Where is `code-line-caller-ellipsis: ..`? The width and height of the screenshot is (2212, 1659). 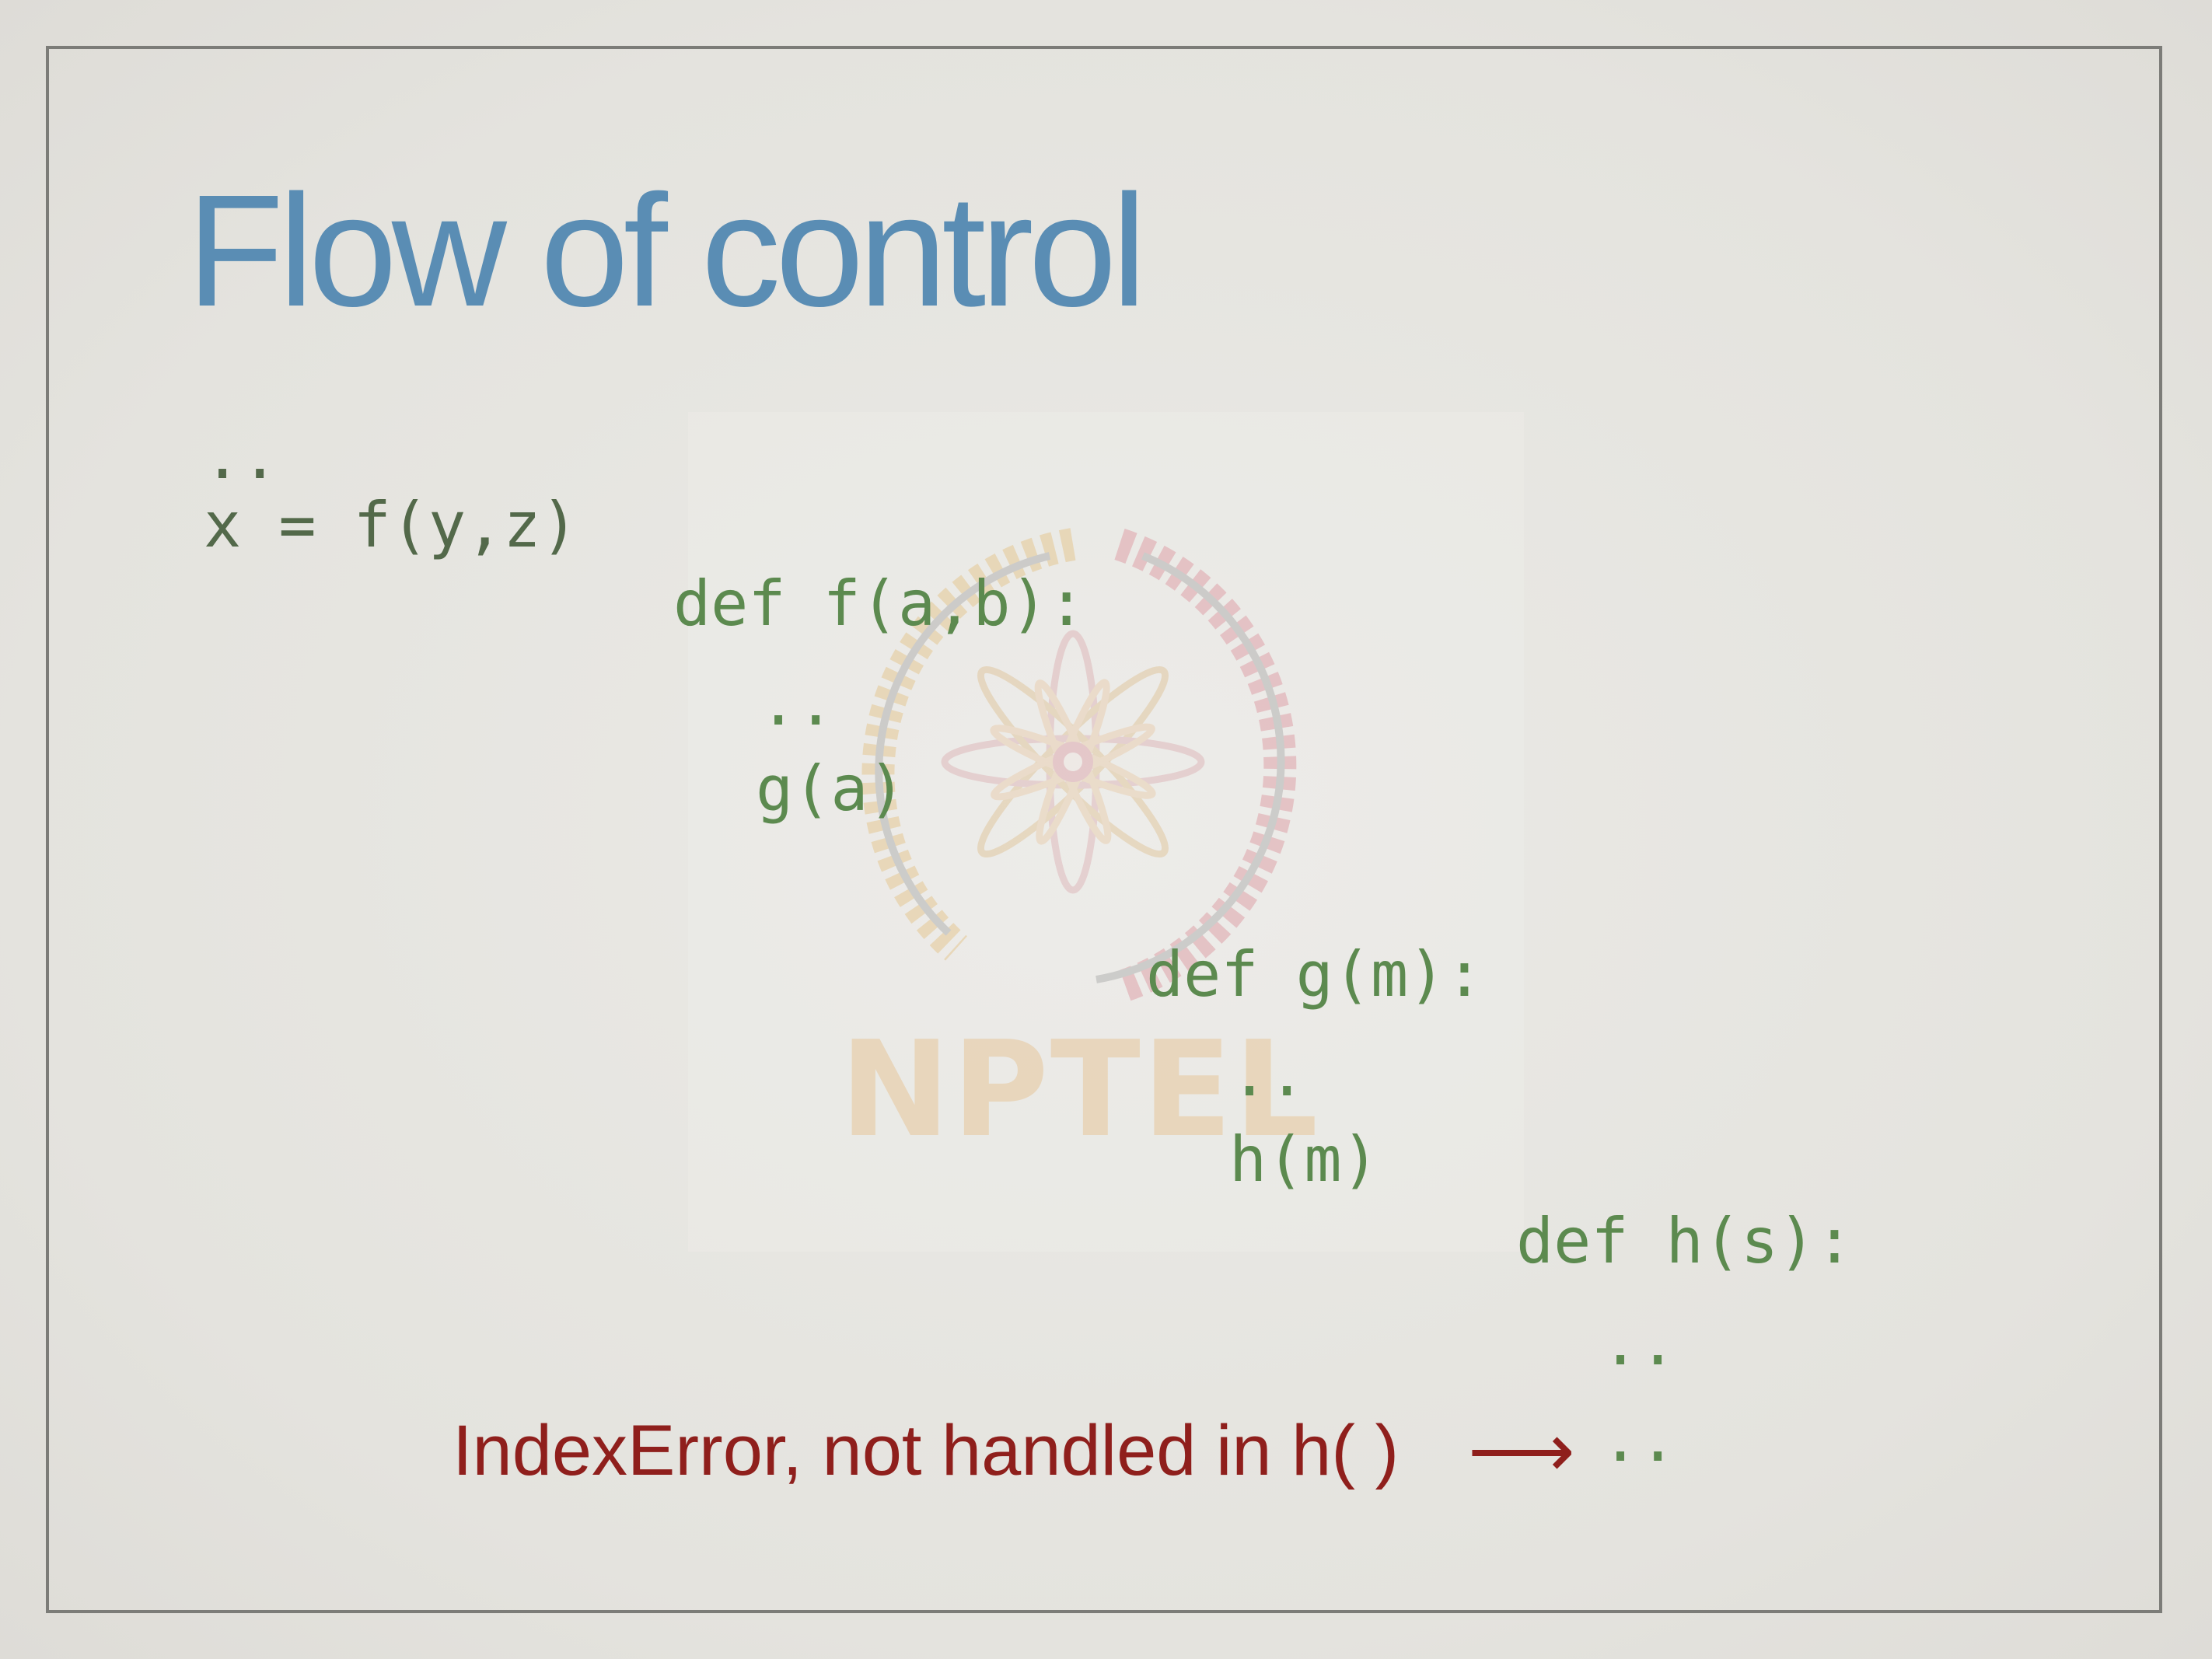
code-line-caller-ellipsis: .. is located at coordinates (241, 457).